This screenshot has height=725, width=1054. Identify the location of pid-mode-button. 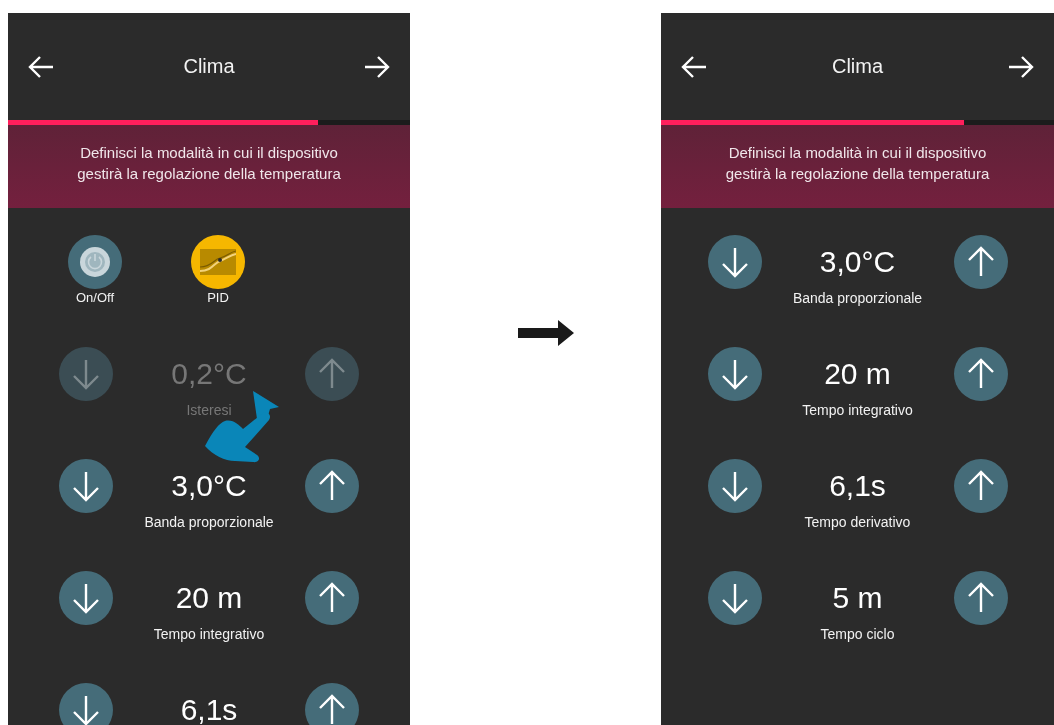
(218, 262).